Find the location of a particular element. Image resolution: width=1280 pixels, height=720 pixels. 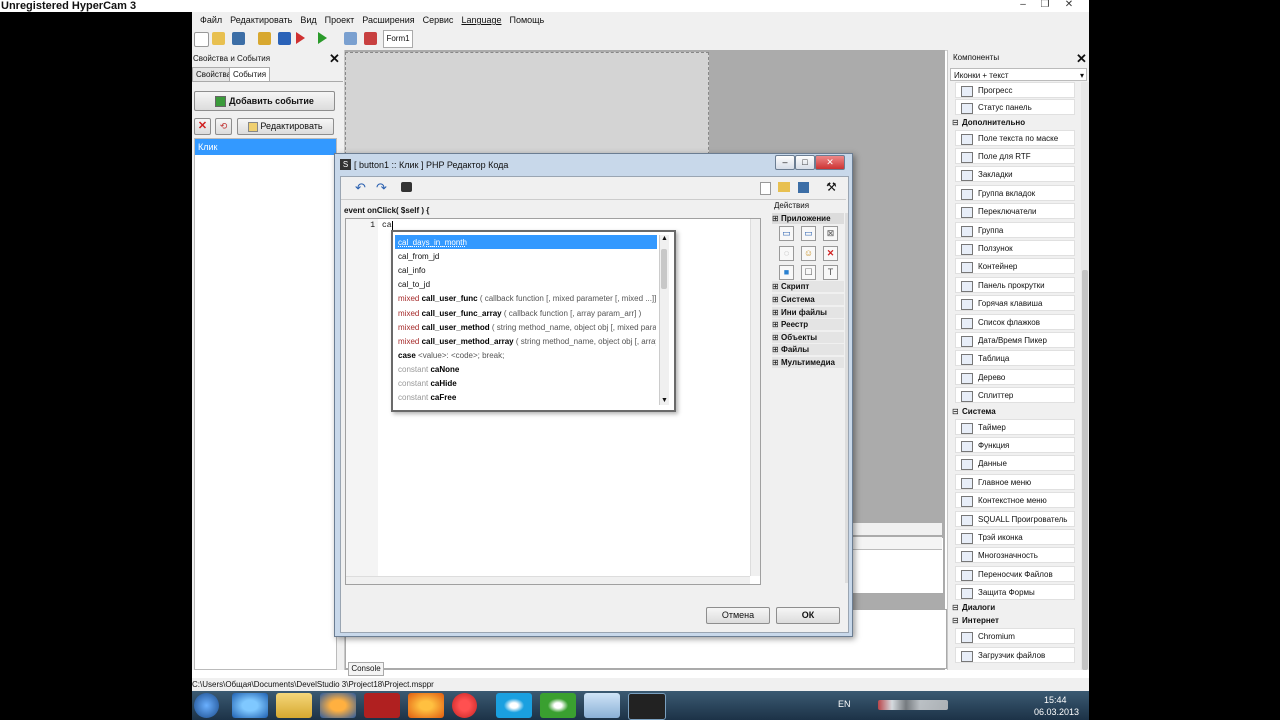

cancel-button: Отмена is located at coordinates (738, 615).